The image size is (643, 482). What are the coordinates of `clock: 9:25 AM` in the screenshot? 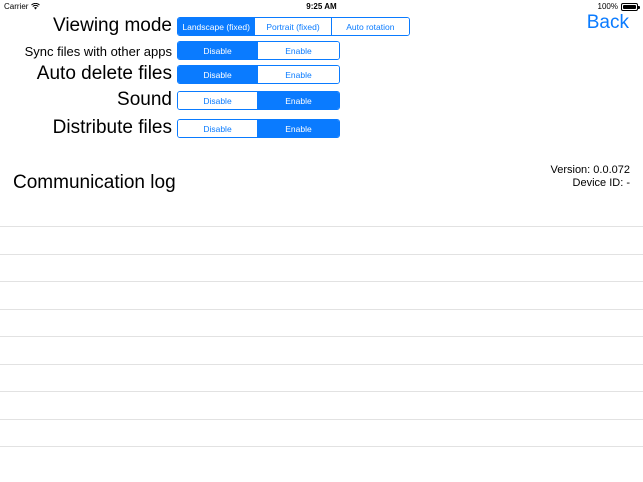 It's located at (321, 6).